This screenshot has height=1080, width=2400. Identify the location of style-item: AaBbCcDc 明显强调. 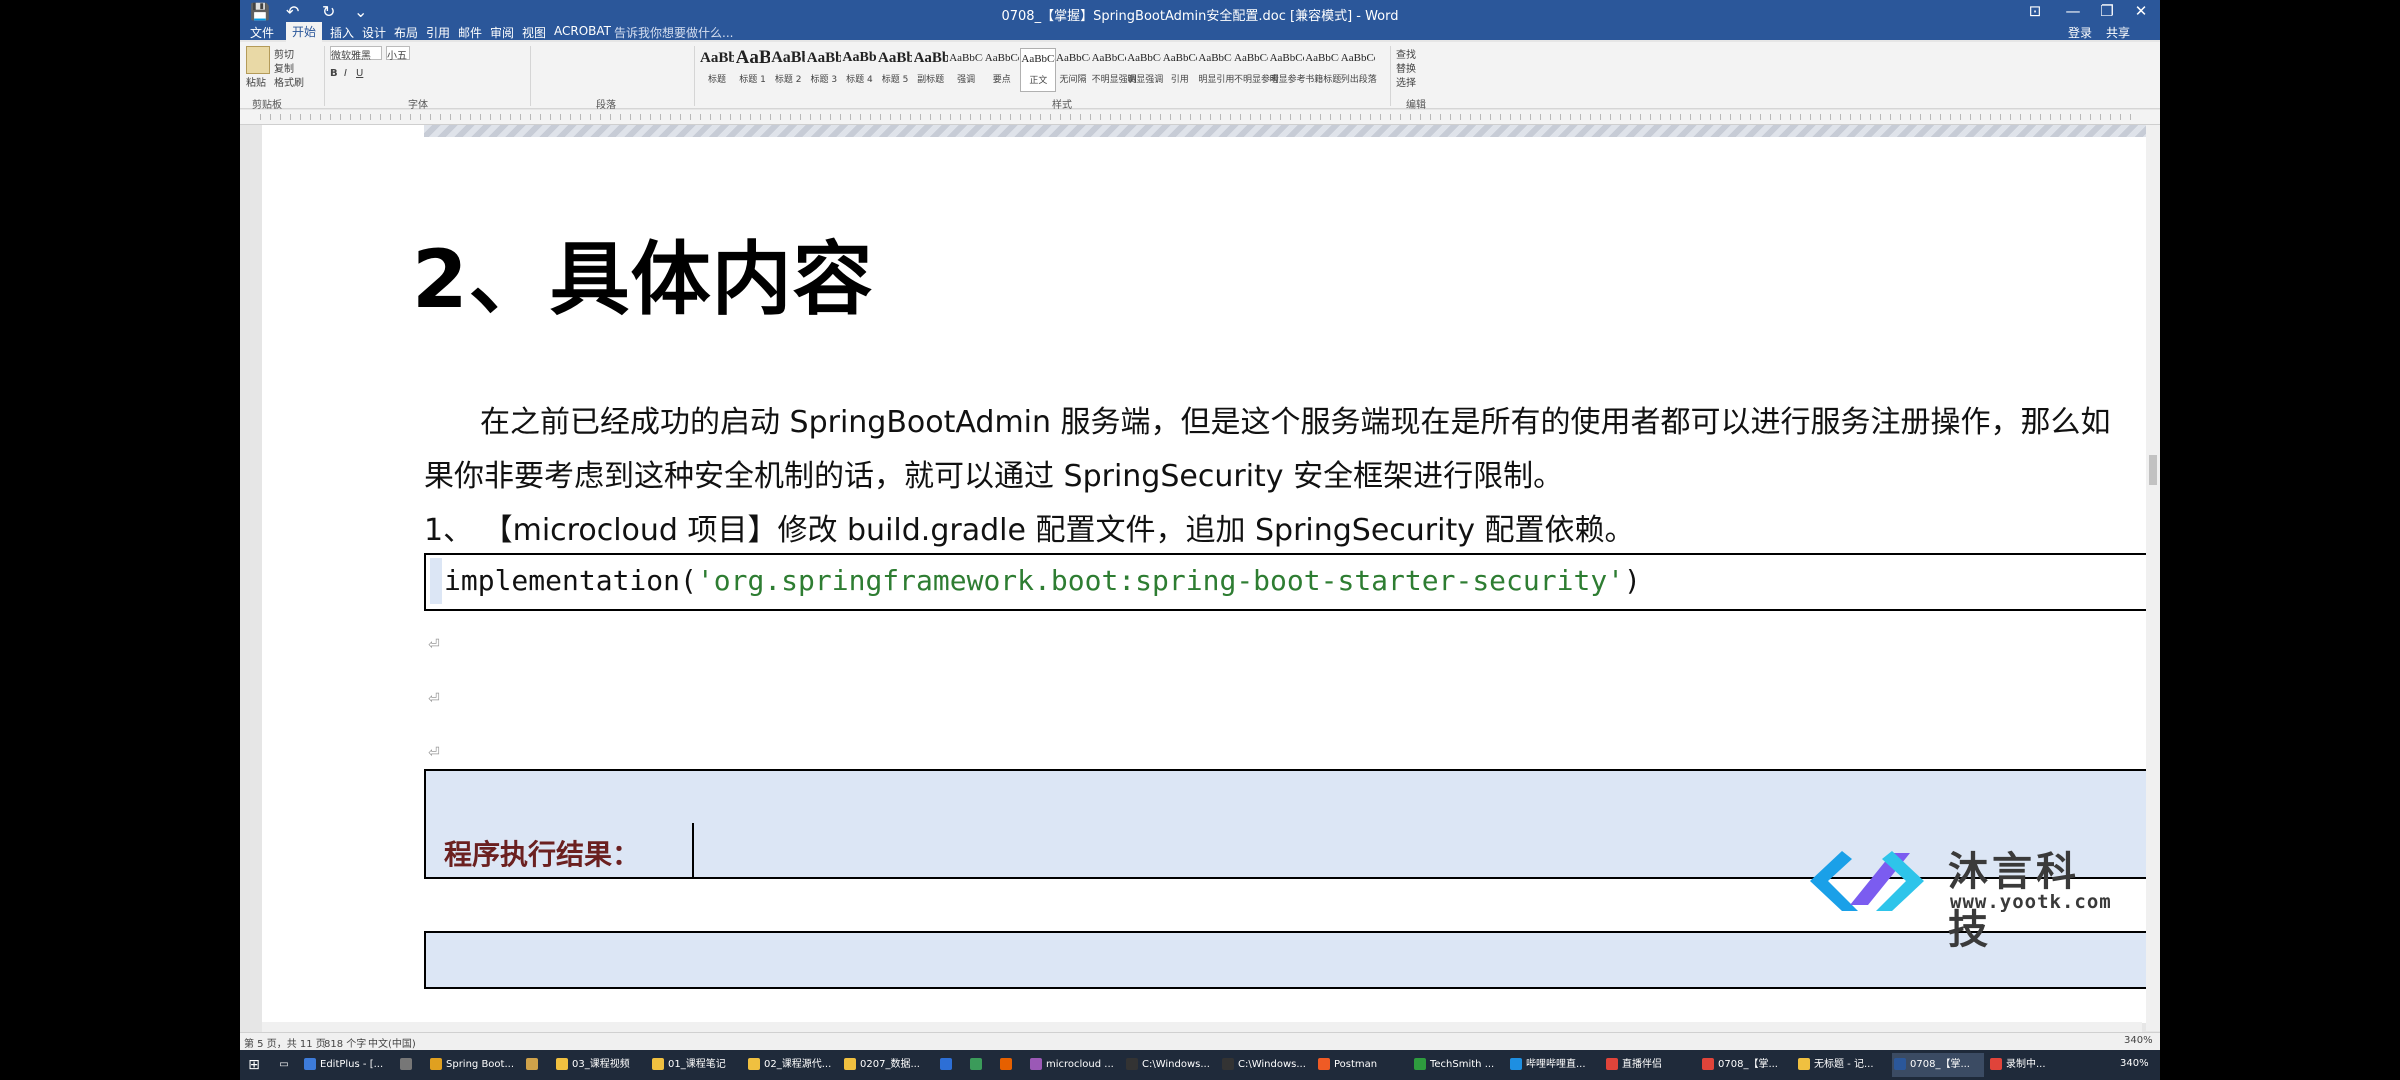
(1145, 69).